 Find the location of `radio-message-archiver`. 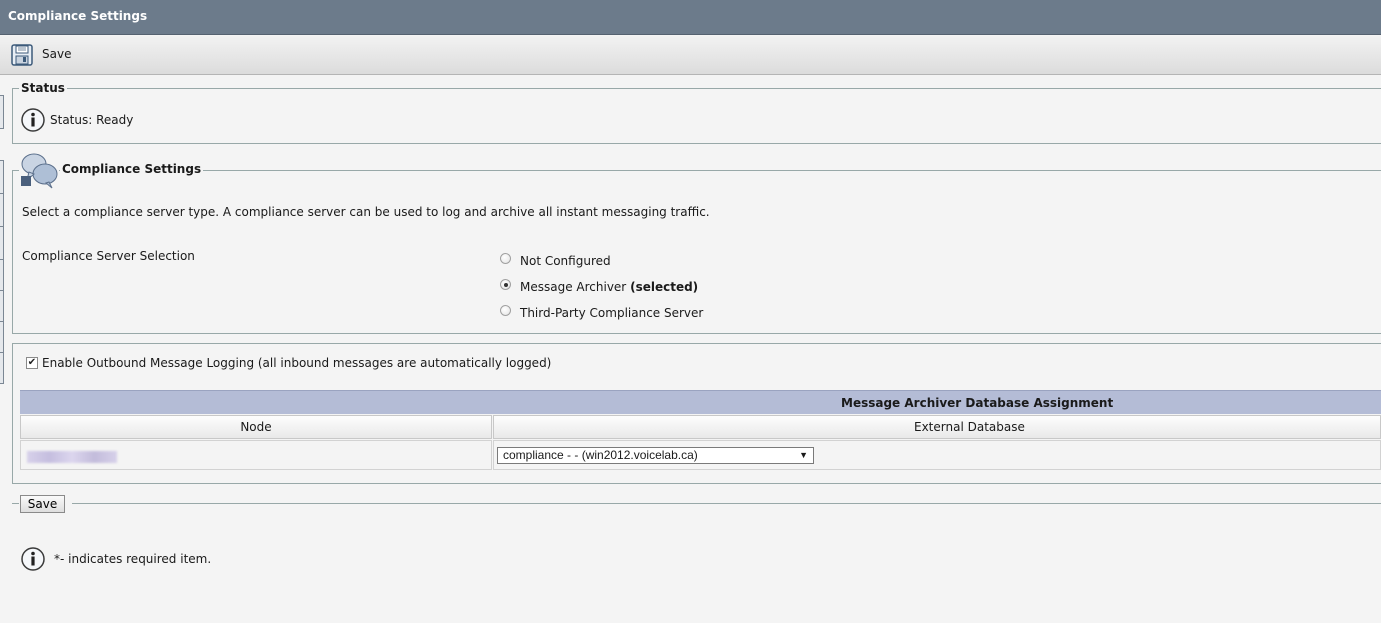

radio-message-archiver is located at coordinates (505, 284).